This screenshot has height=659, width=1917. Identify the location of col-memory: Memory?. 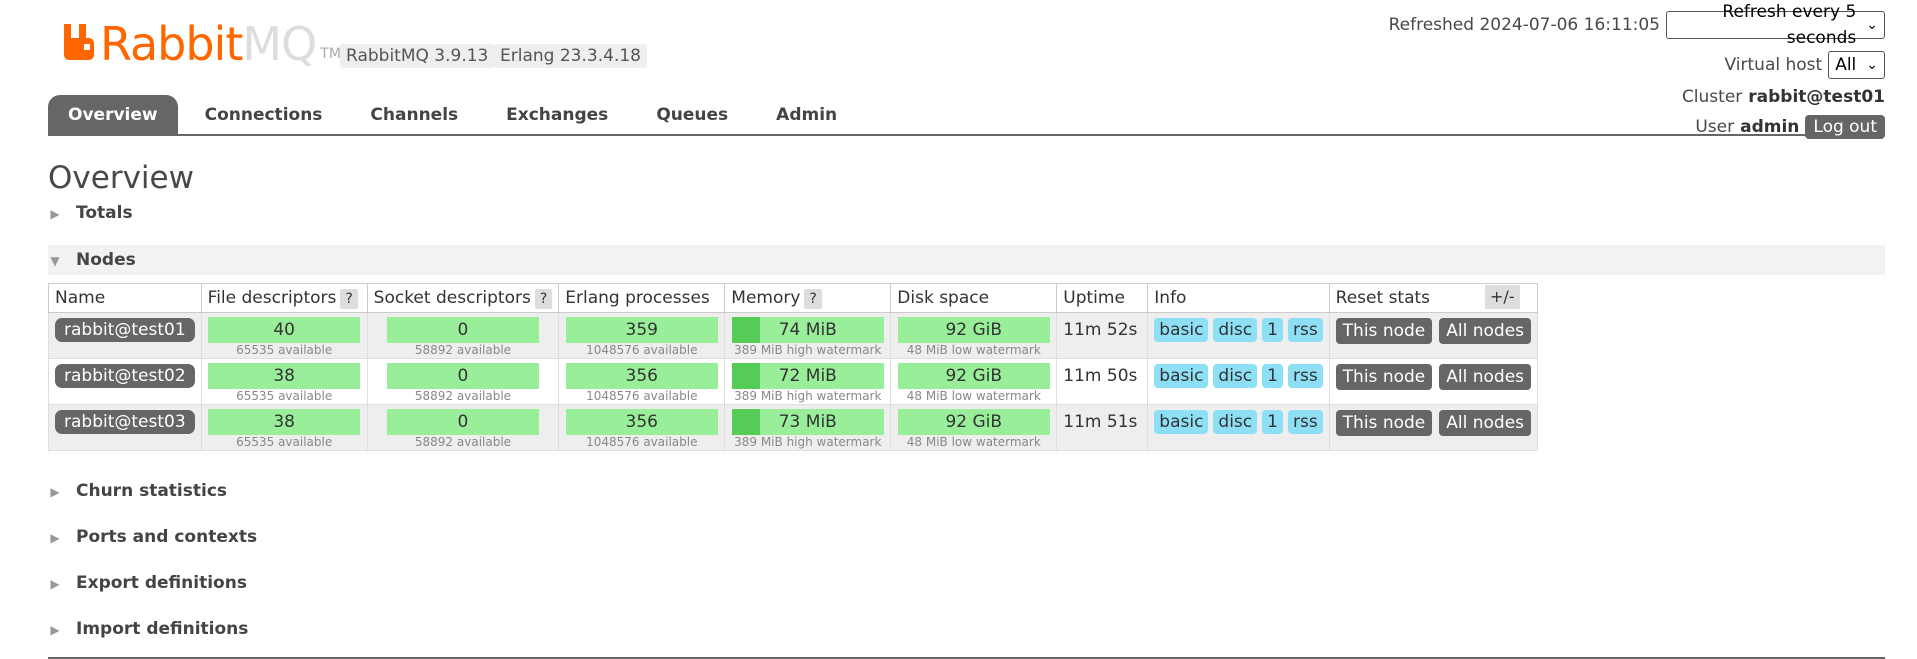
(808, 298).